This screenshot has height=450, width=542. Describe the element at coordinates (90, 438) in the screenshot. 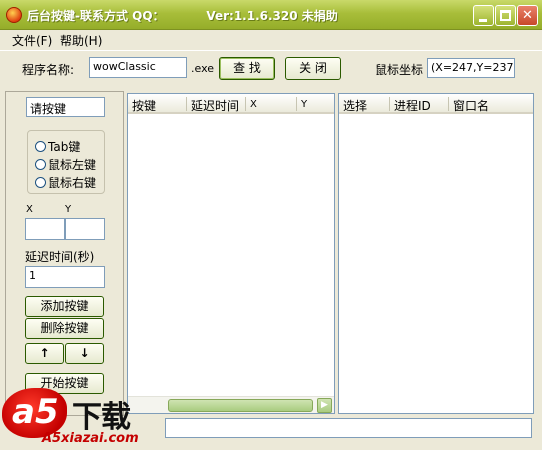

I see `watermark-url: A5xiazai.com` at that location.